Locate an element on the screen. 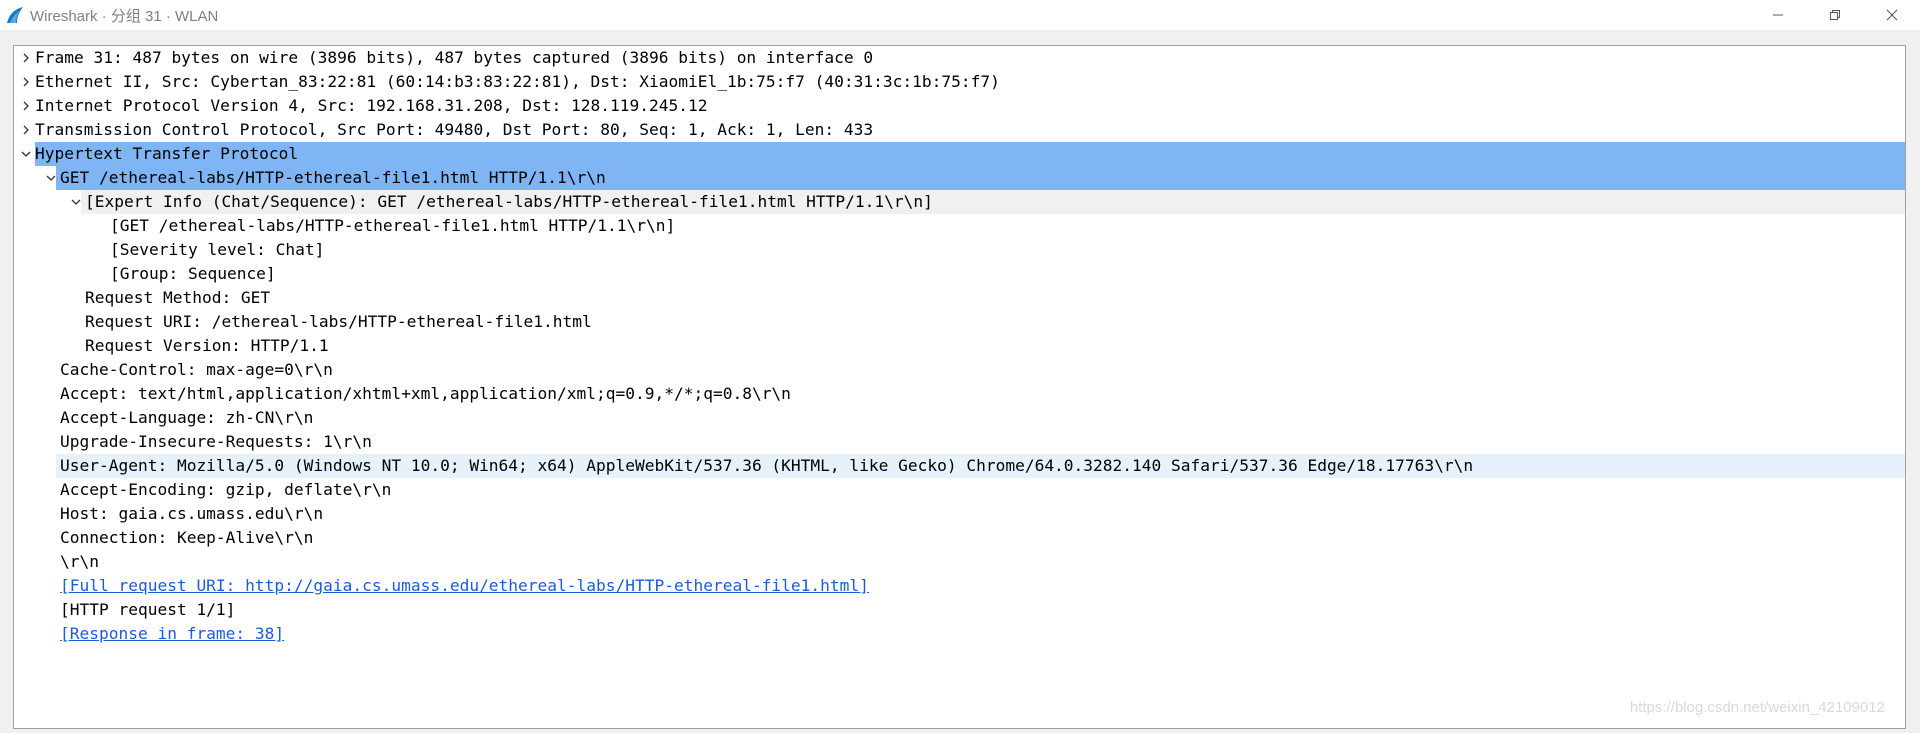 The image size is (1920, 733). tree-row: [Severity level: Chat] is located at coordinates (959, 250).